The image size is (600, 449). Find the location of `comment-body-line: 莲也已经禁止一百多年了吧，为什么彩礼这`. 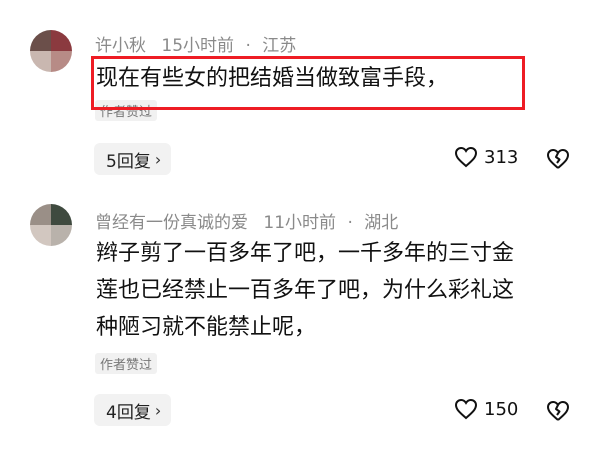

comment-body-line: 莲也已经禁止一百多年了吧，为什么彩礼这 is located at coordinates (305, 290).